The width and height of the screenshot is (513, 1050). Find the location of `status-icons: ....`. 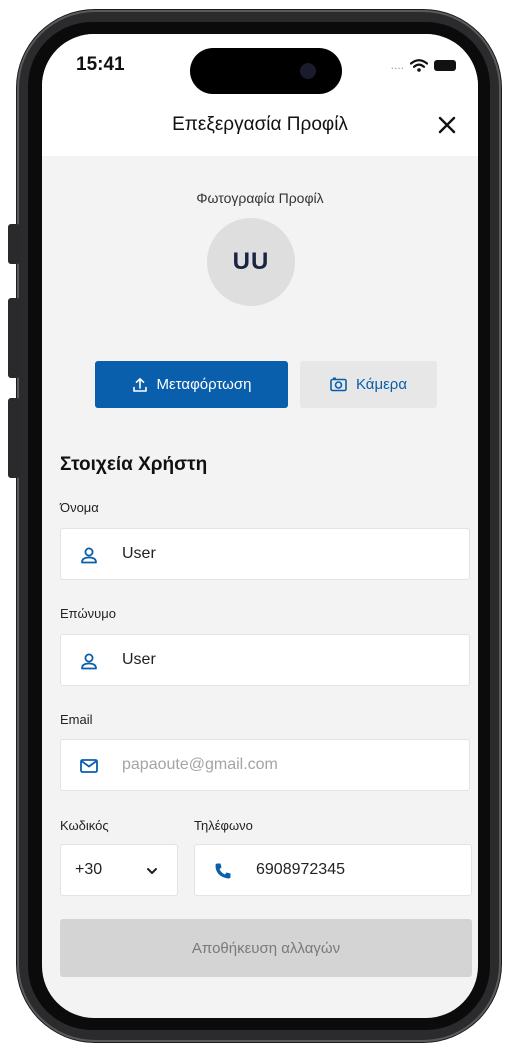

status-icons: .... is located at coordinates (423, 65).